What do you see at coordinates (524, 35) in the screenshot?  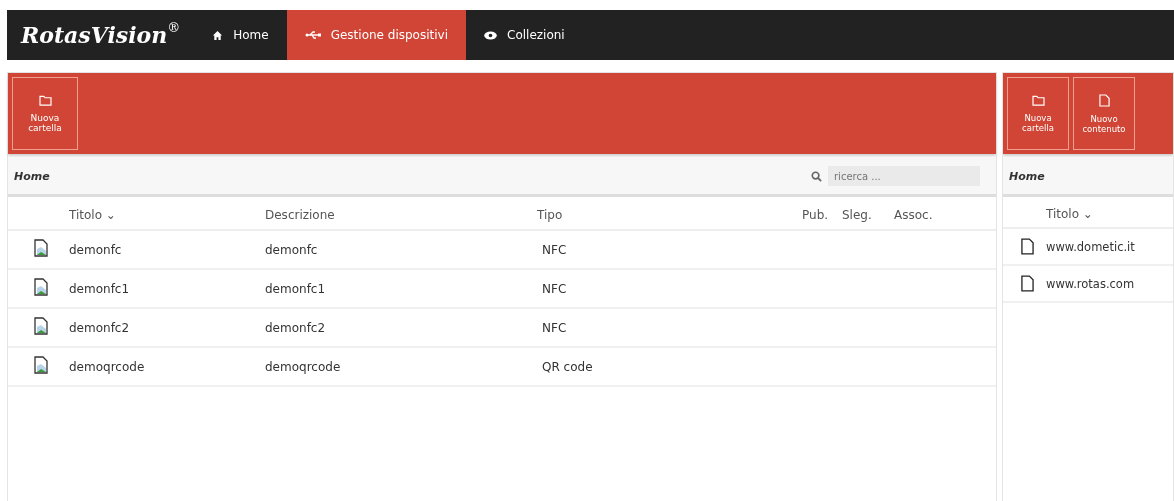 I see `nav-tab: Collezioni` at bounding box center [524, 35].